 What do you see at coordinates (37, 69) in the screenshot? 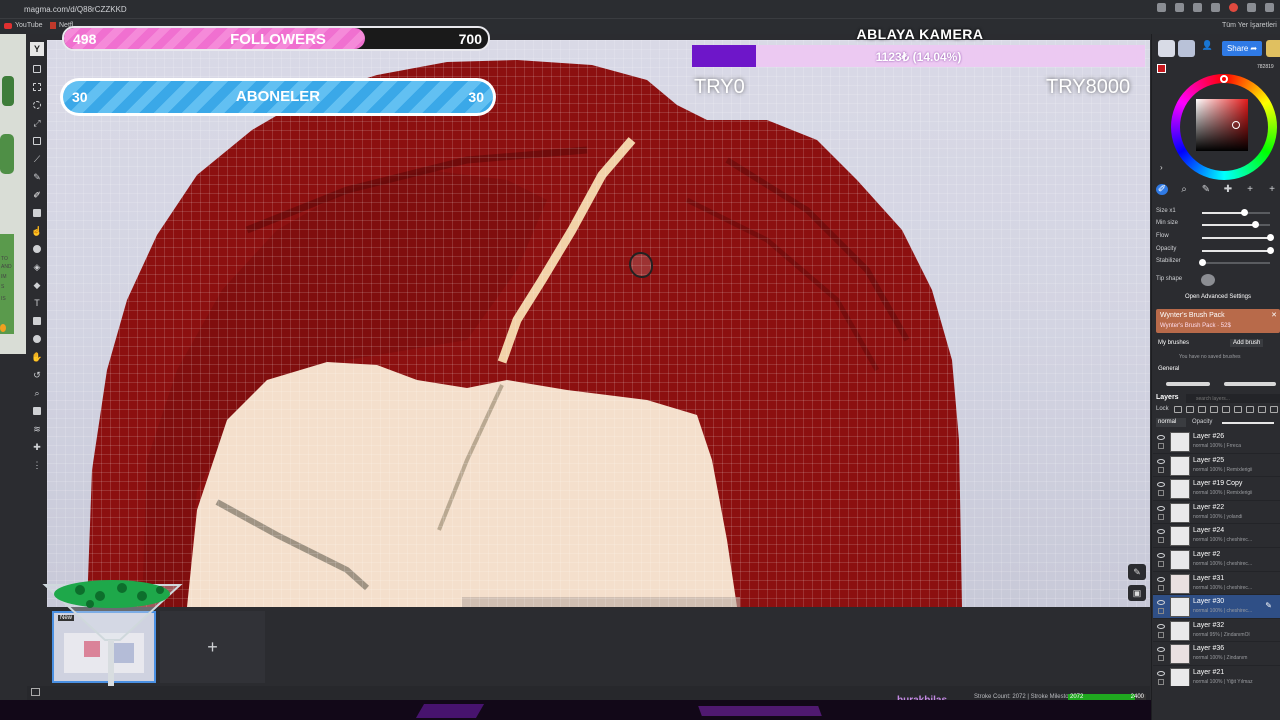
I see `move-icon` at bounding box center [37, 69].